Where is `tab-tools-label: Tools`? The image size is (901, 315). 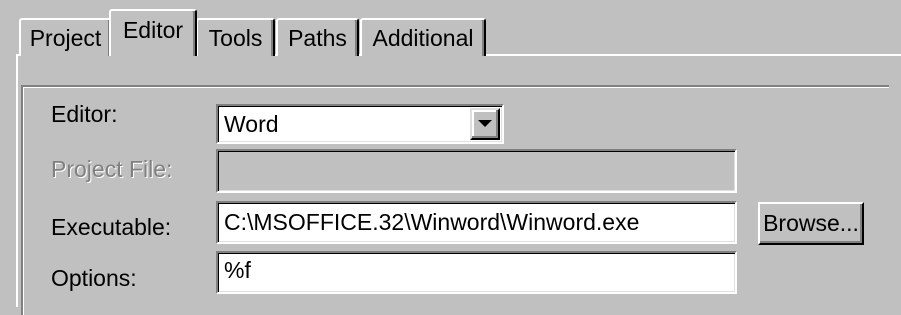 tab-tools-label: Tools is located at coordinates (235, 37).